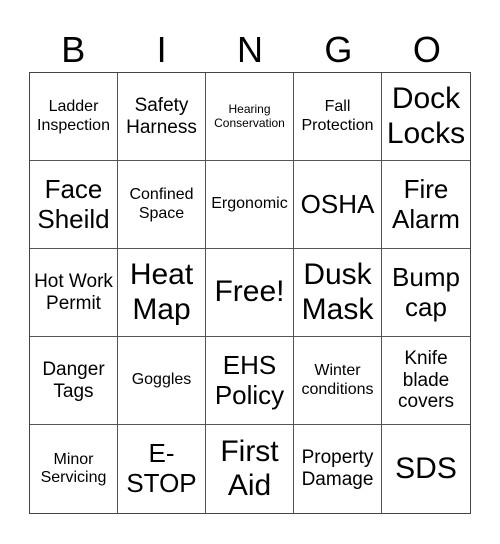 This screenshot has height=544, width=500. I want to click on bingo-cell-label: Fall Protection, so click(337, 116).